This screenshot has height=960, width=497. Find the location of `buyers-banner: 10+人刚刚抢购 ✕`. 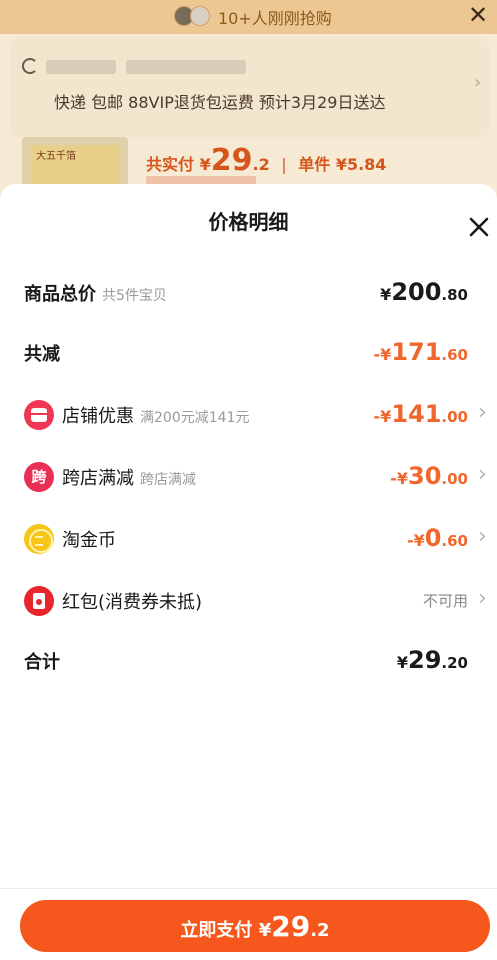

buyers-banner: 10+人刚刚抢购 ✕ is located at coordinates (248, 17).